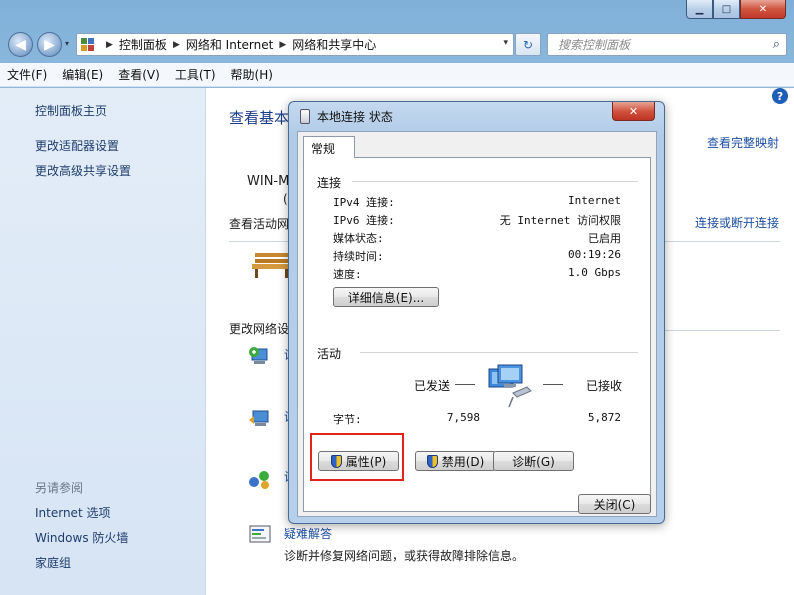 This screenshot has width=794, height=595. Describe the element at coordinates (594, 254) in the screenshot. I see `duration-value: 00:19:26` at that location.